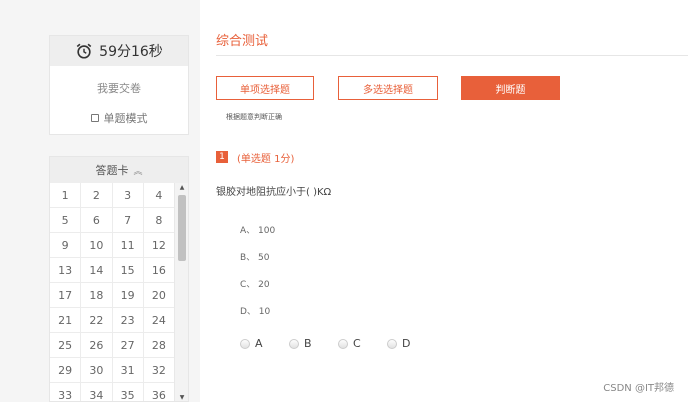  Describe the element at coordinates (97, 195) in the screenshot. I see `answer-card-cell: 2` at that location.